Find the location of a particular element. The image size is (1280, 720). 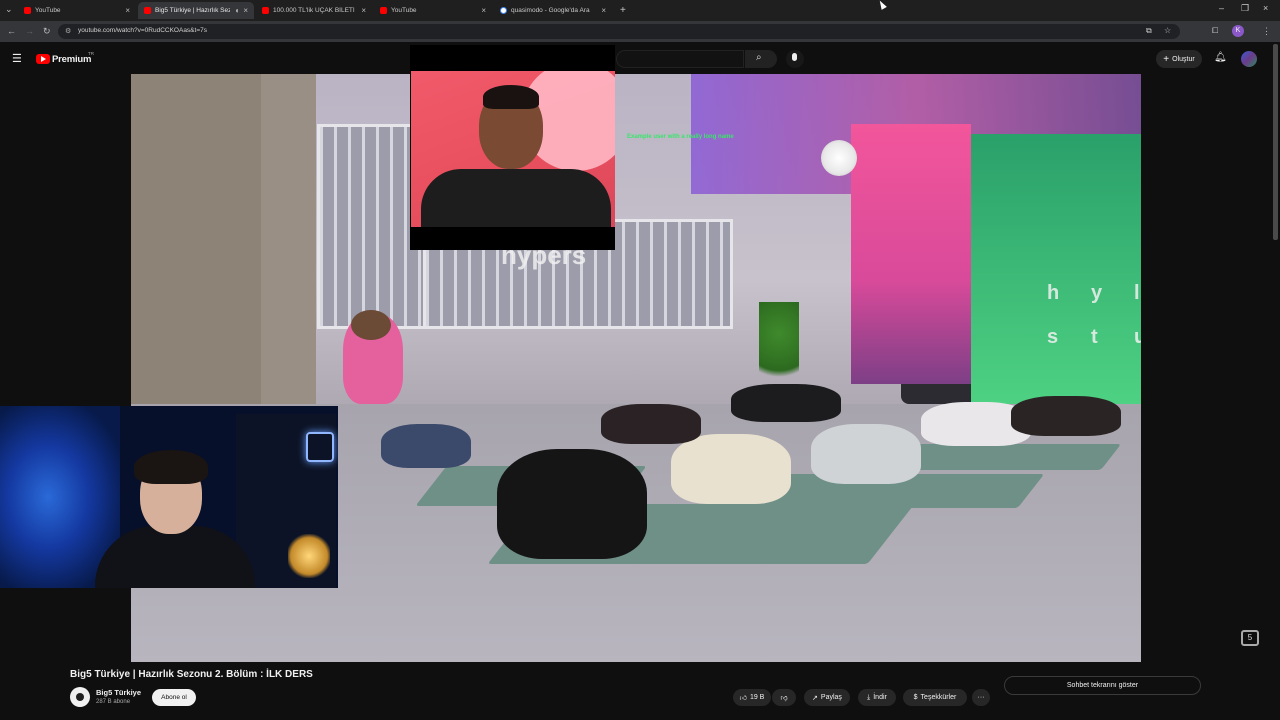

download-label: İndir is located at coordinates (880, 697).